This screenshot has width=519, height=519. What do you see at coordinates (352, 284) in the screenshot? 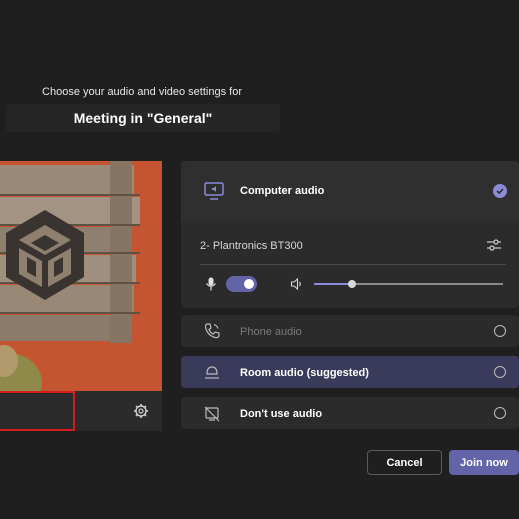
I see `volume-slider-thumb` at bounding box center [352, 284].